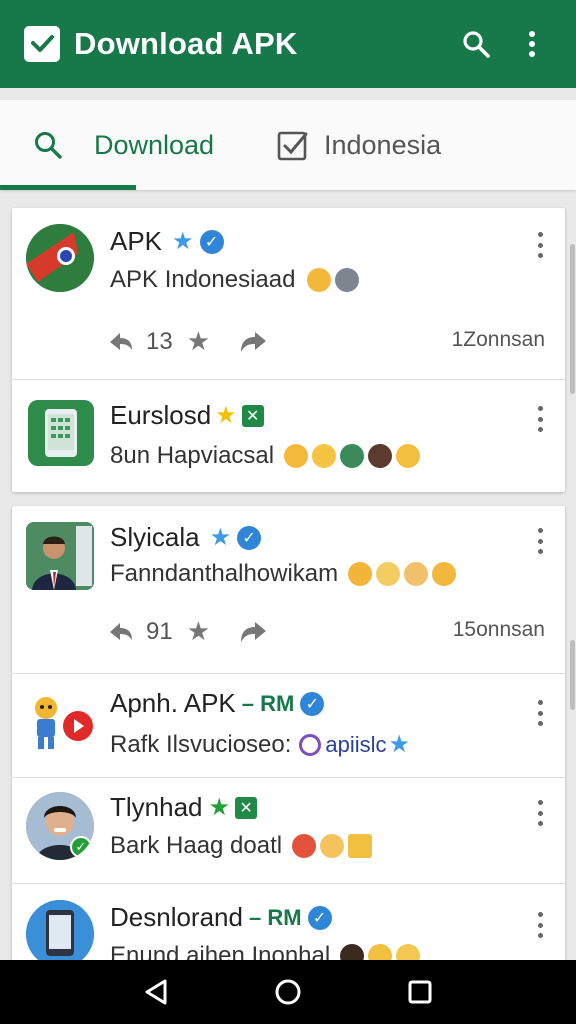  I want to click on home-icon, so click(288, 992).